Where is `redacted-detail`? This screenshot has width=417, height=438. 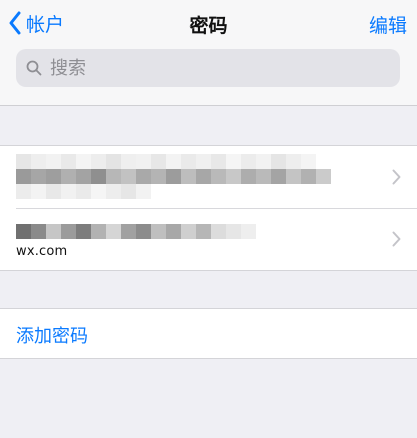 redacted-detail is located at coordinates (83, 191).